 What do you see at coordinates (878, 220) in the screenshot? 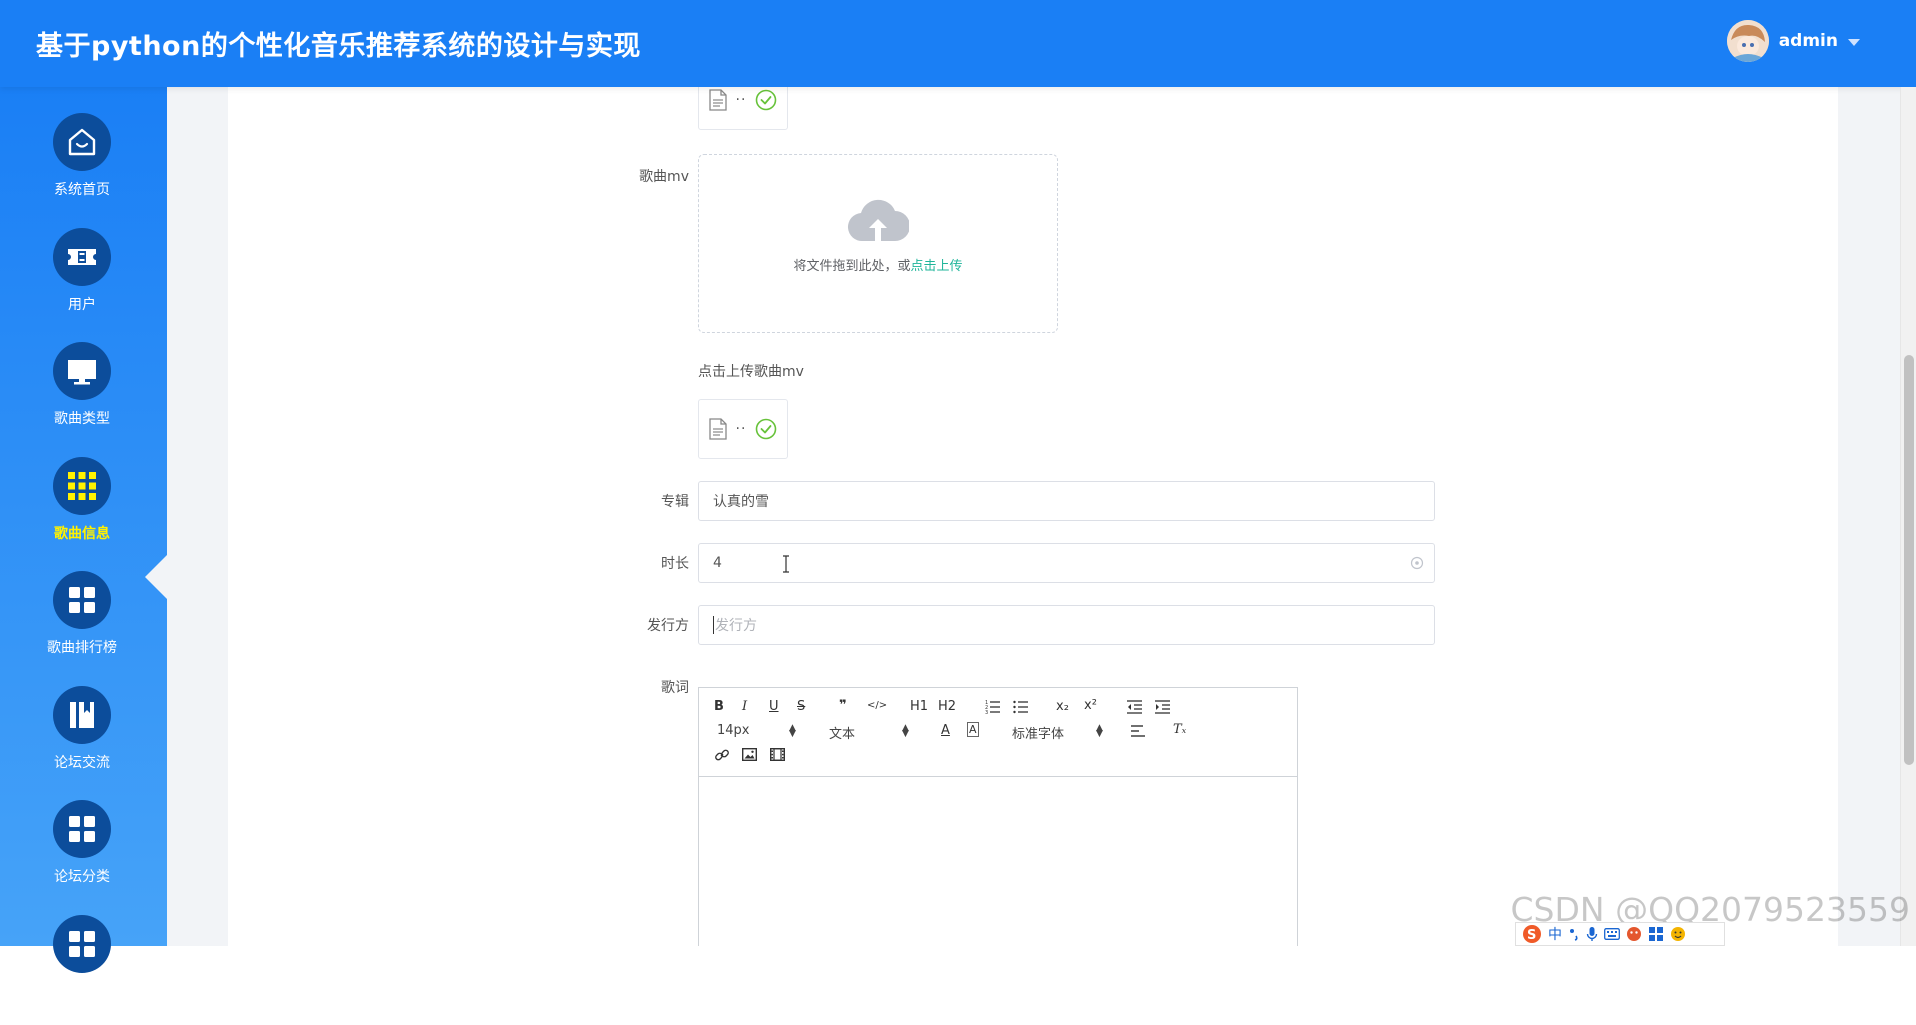
I see `cloud-upload-icon` at bounding box center [878, 220].